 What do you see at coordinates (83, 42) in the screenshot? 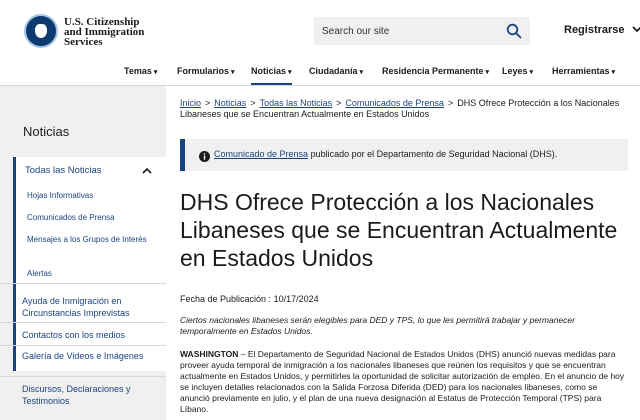
I see `brand-line-3: Services` at bounding box center [83, 42].